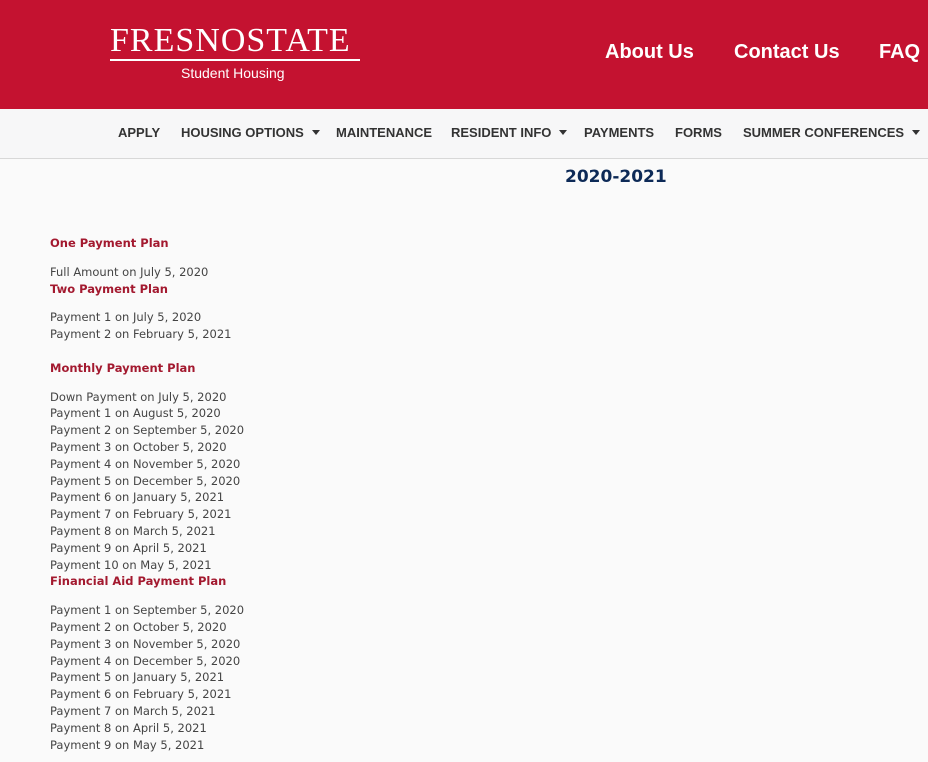 The width and height of the screenshot is (928, 762). Describe the element at coordinates (147, 430) in the screenshot. I see `plan-line: Payment 2 on September 5, 2020` at that location.